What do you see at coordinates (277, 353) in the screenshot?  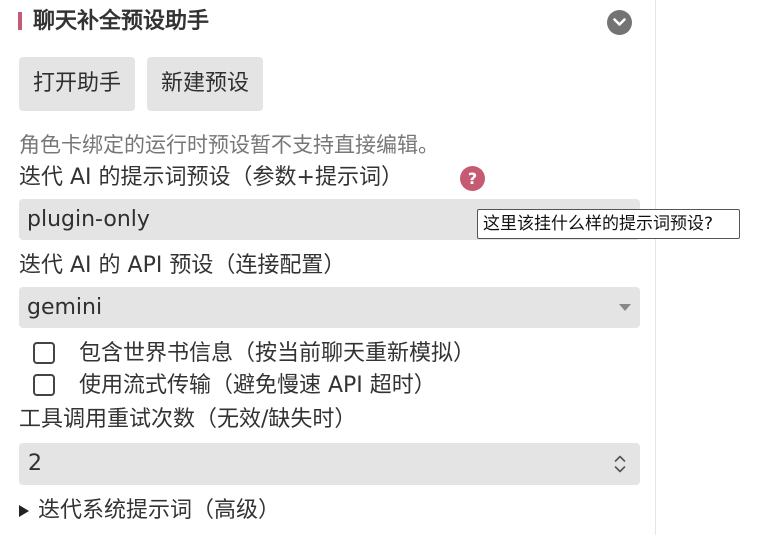 I see `include-worldinfo-label: 包含世界书信息（按当前聊天重新模拟）` at bounding box center [277, 353].